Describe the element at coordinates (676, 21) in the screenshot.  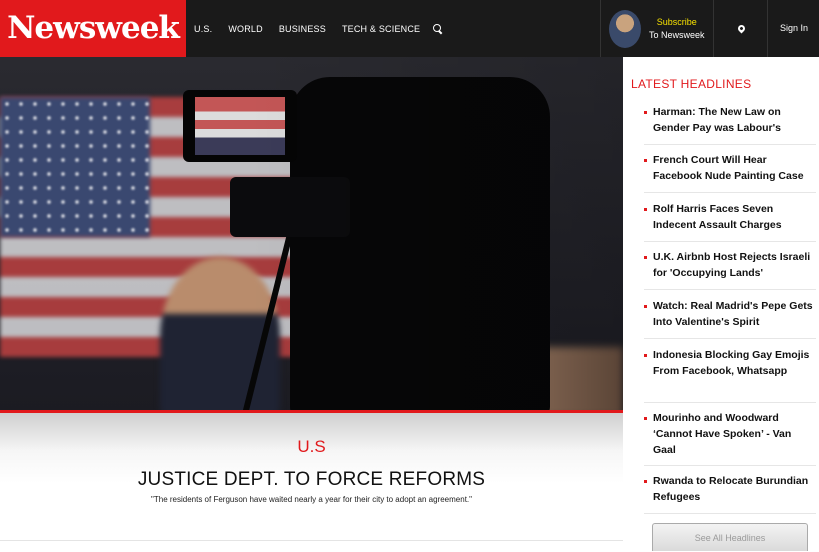
I see `subscribe-line1: Subscribe` at that location.